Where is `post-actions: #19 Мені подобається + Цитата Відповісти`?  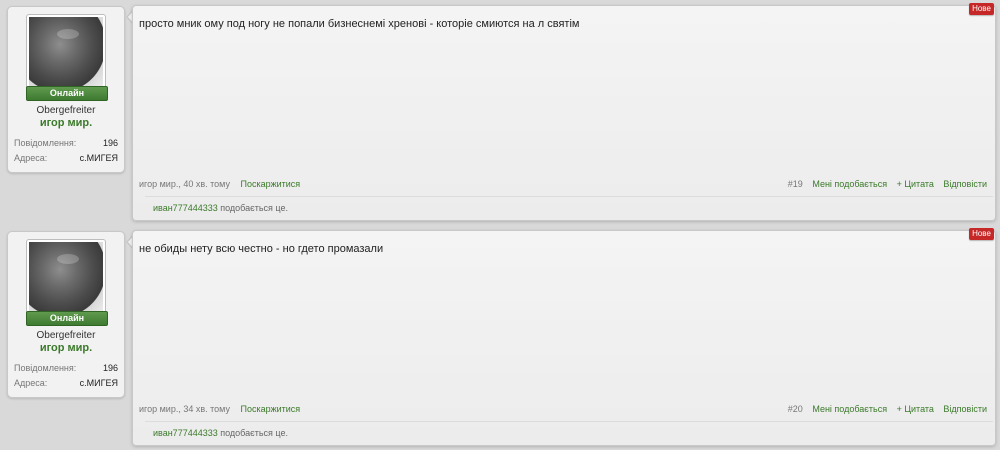 post-actions: #19 Мені подобається + Цитата Відповісти is located at coordinates (887, 184).